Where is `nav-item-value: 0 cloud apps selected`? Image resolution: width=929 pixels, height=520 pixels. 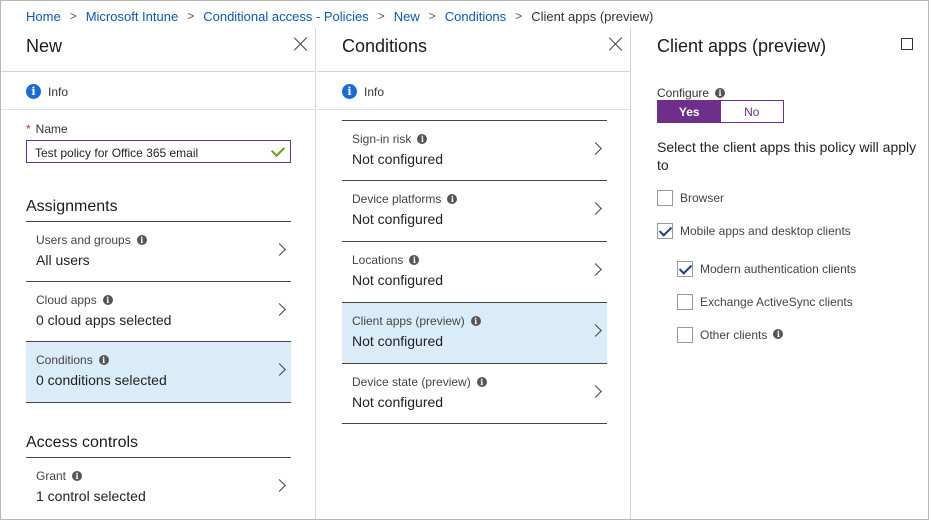 nav-item-value: 0 cloud apps selected is located at coordinates (104, 320).